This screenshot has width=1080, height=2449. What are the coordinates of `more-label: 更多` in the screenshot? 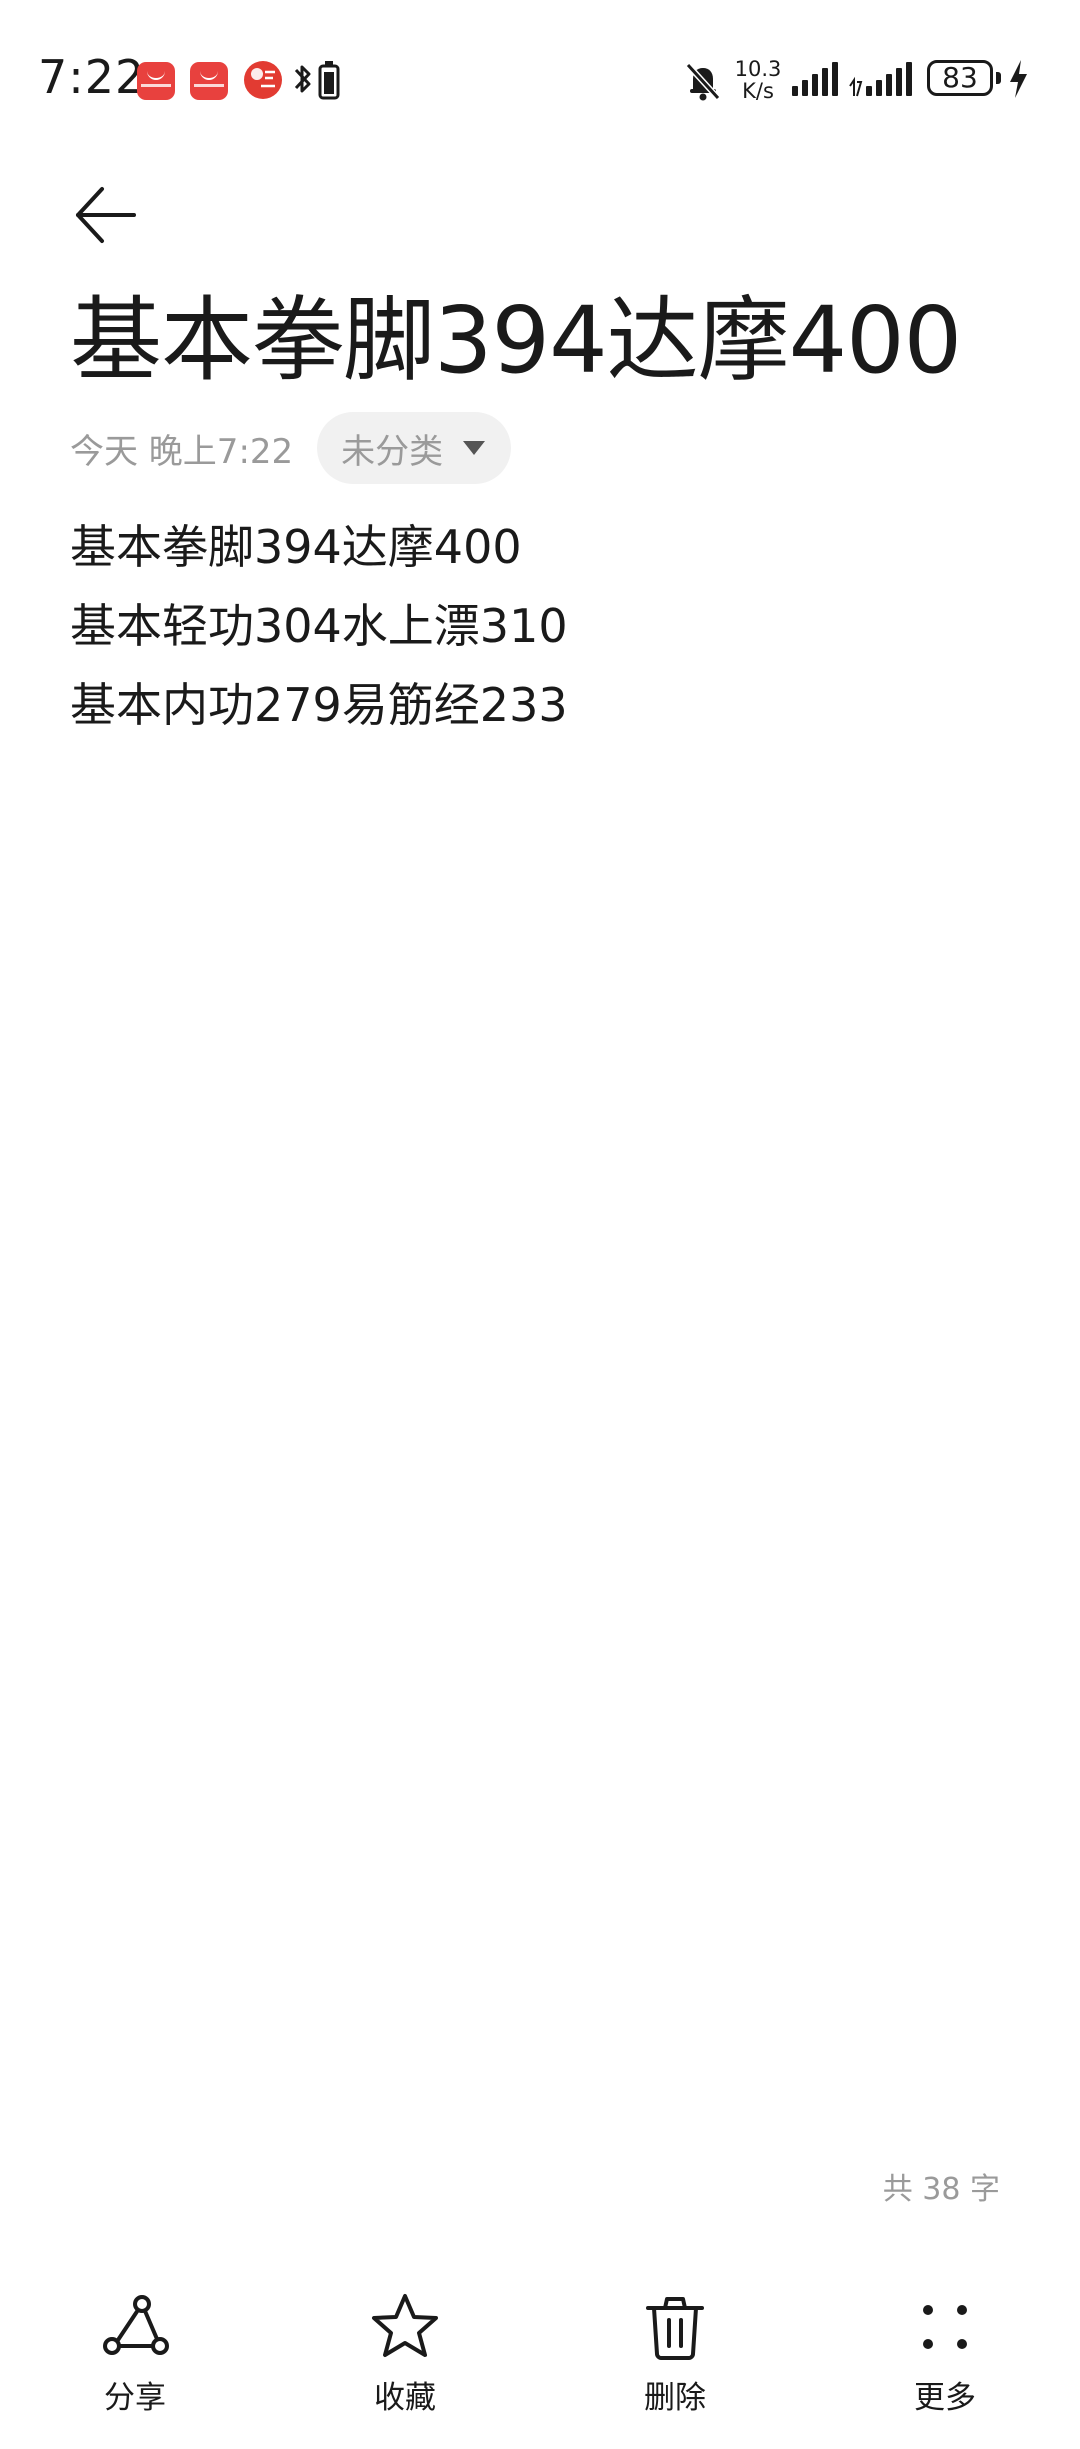 It's located at (945, 2398).